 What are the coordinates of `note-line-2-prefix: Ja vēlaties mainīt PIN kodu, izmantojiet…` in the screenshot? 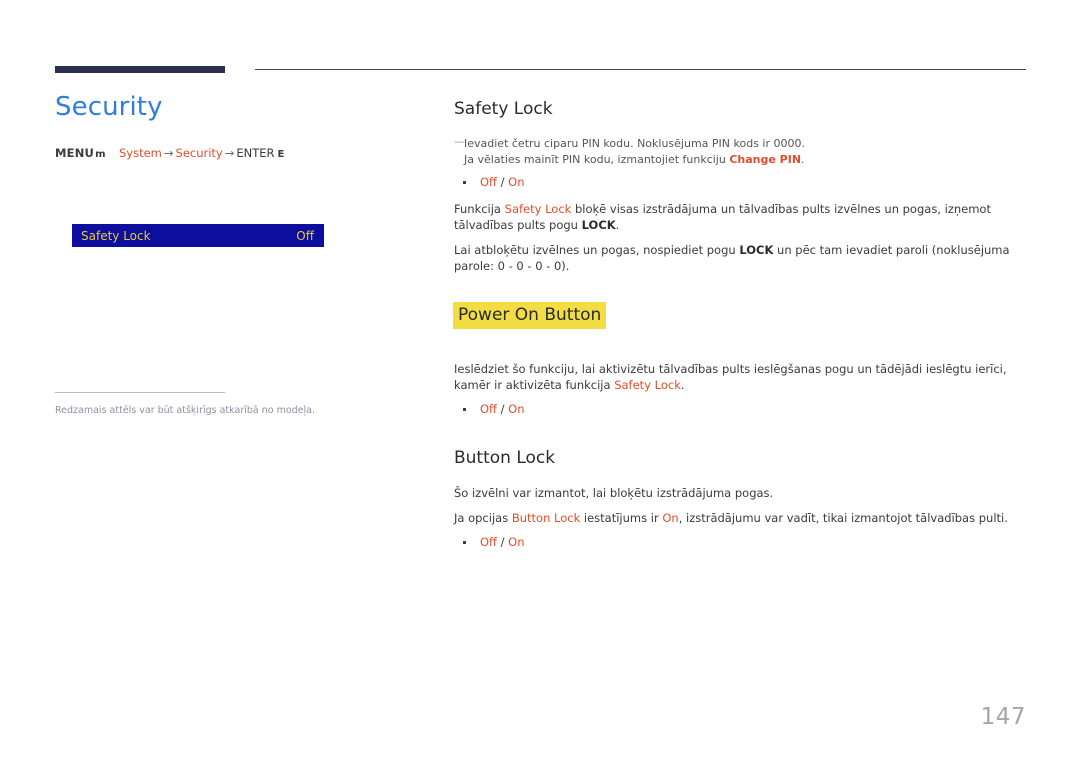 It's located at (597, 159).